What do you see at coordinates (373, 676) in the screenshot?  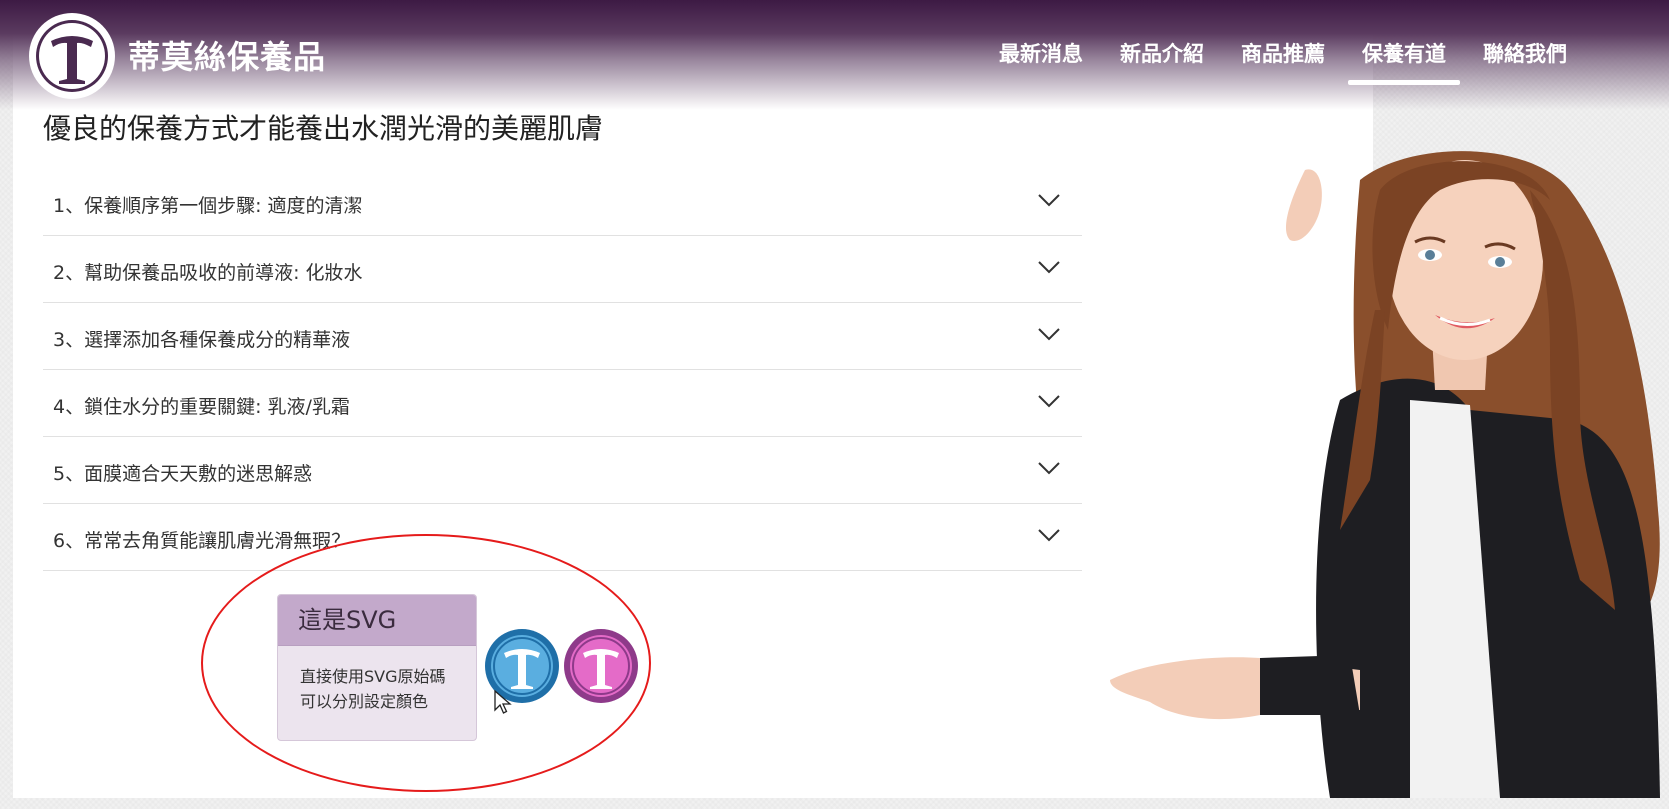 I see `card-line: 直接使用SVG原始碼` at bounding box center [373, 676].